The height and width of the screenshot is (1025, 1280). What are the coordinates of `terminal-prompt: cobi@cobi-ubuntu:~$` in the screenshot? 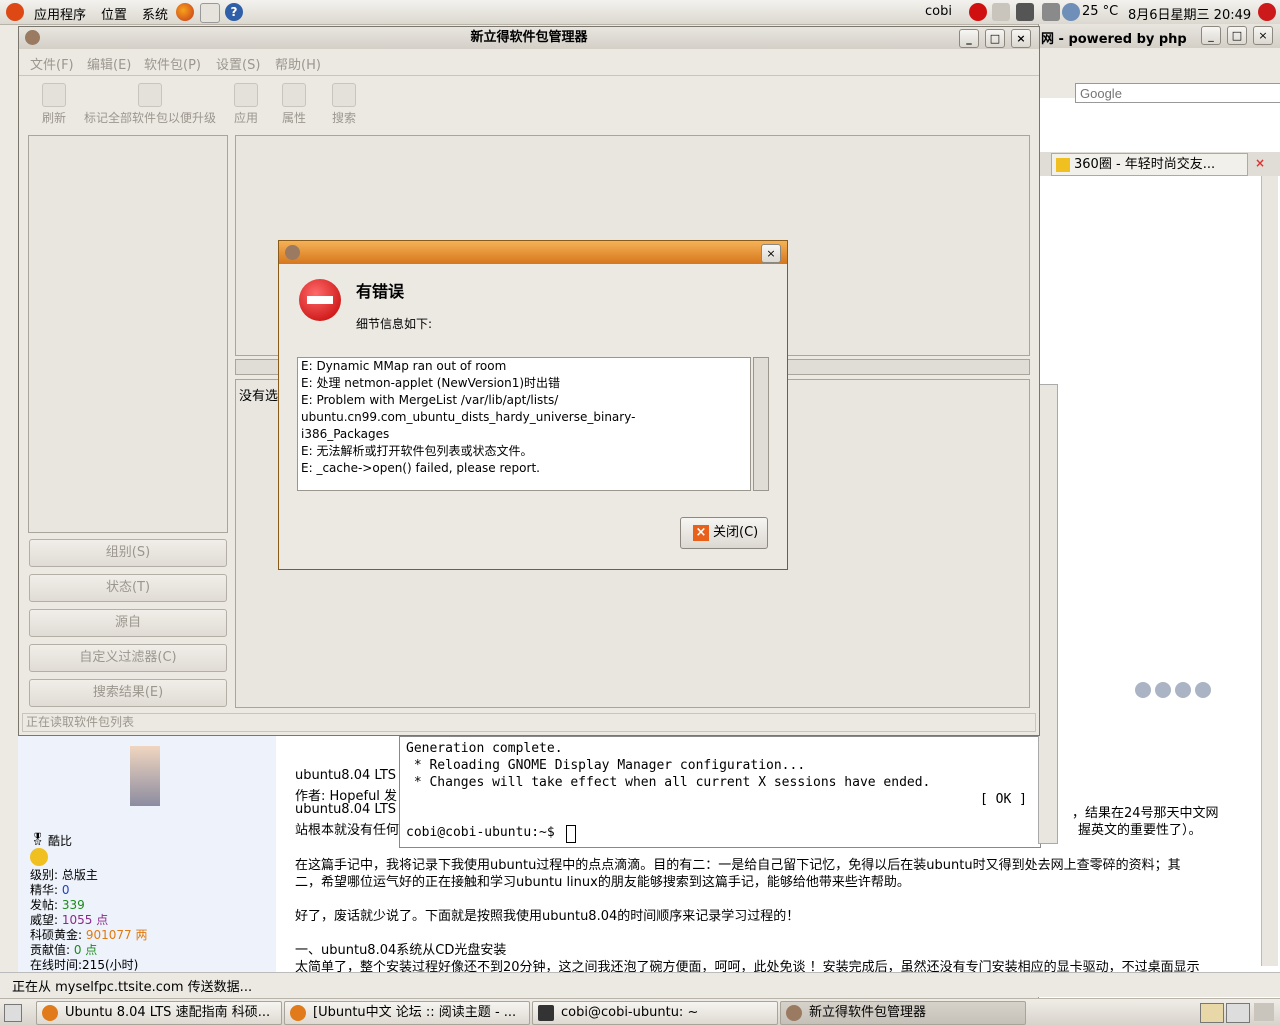 It's located at (484, 832).